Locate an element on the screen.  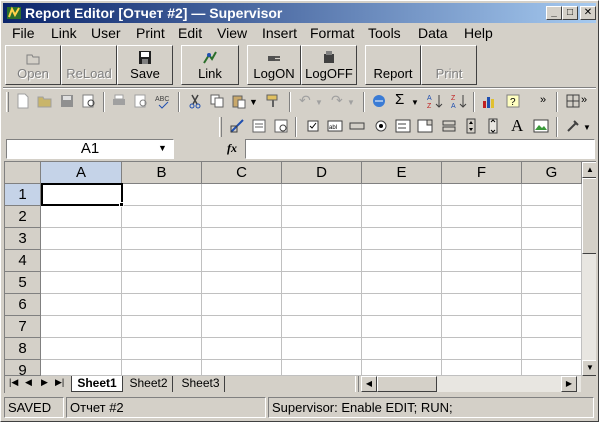
fill-handle is located at coordinates (121, 204).